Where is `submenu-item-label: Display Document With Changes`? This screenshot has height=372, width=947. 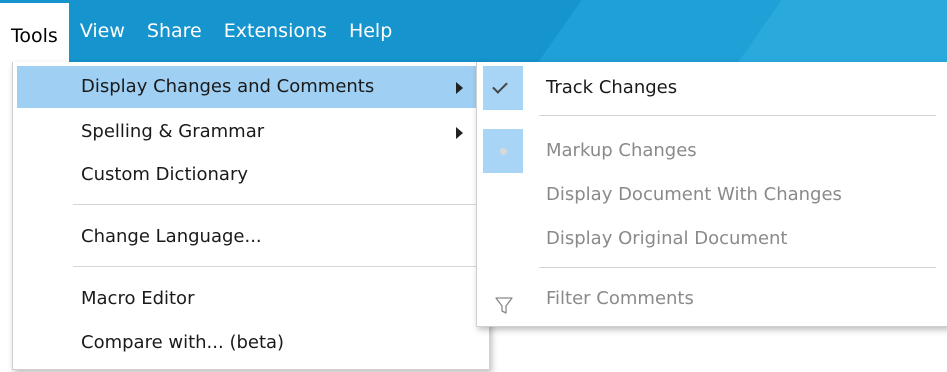 submenu-item-label: Display Document With Changes is located at coordinates (694, 194).